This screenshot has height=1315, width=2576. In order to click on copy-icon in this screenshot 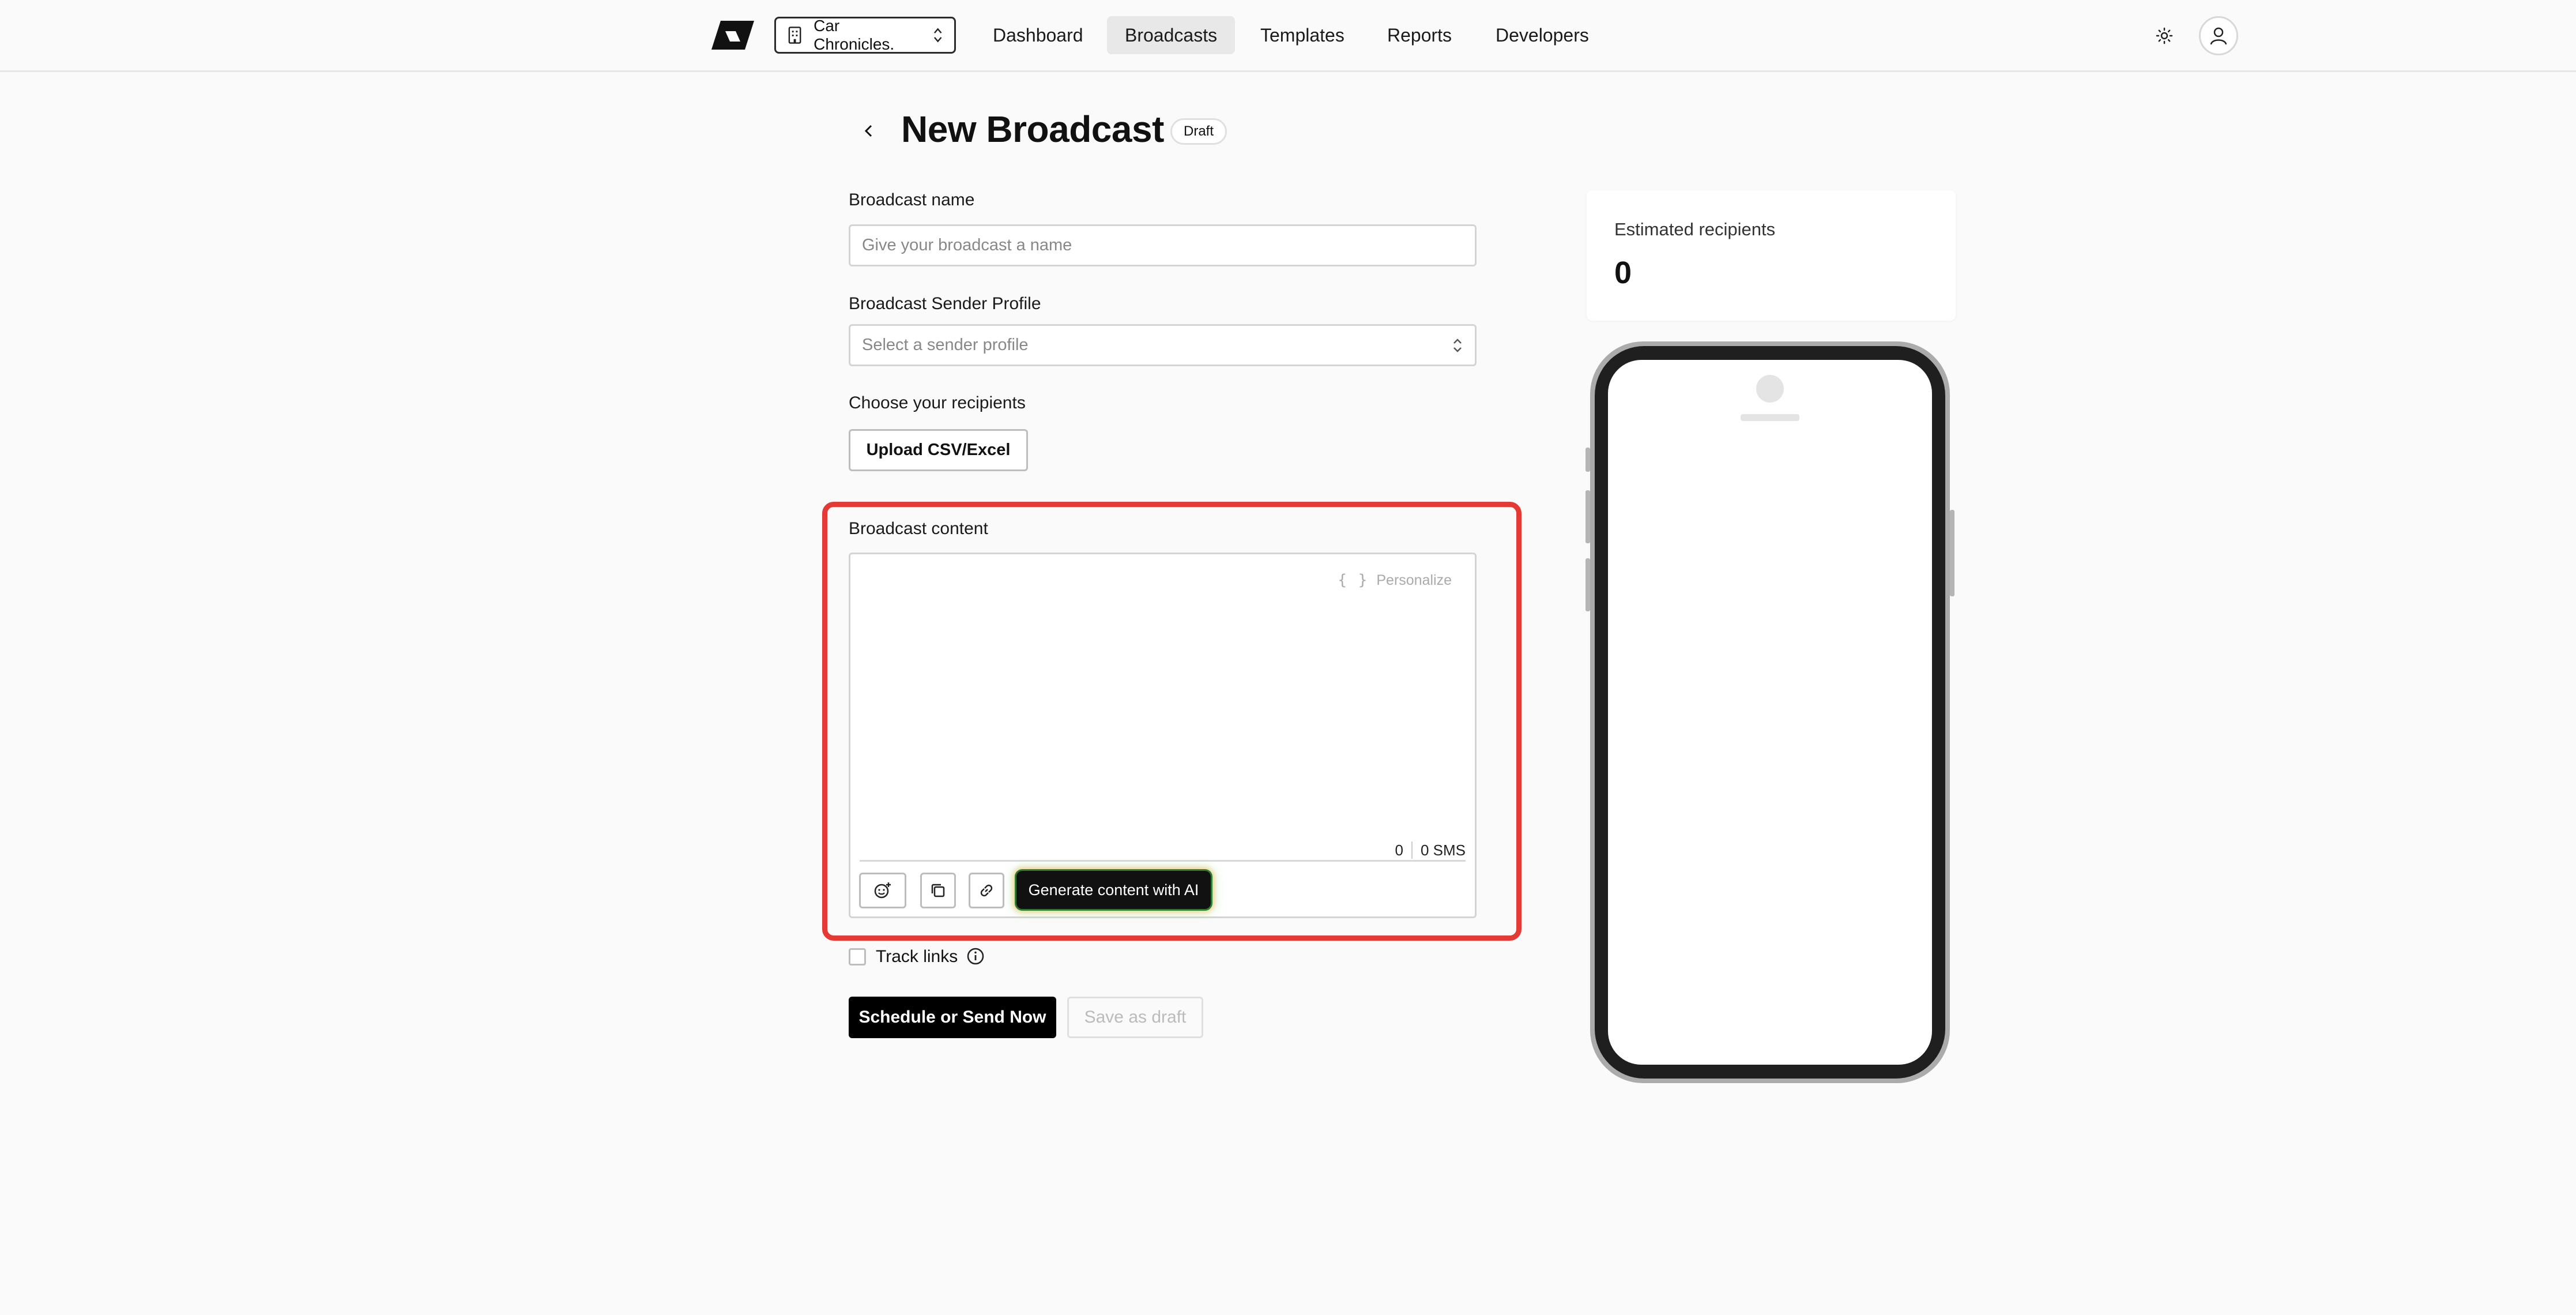, I will do `click(938, 890)`.